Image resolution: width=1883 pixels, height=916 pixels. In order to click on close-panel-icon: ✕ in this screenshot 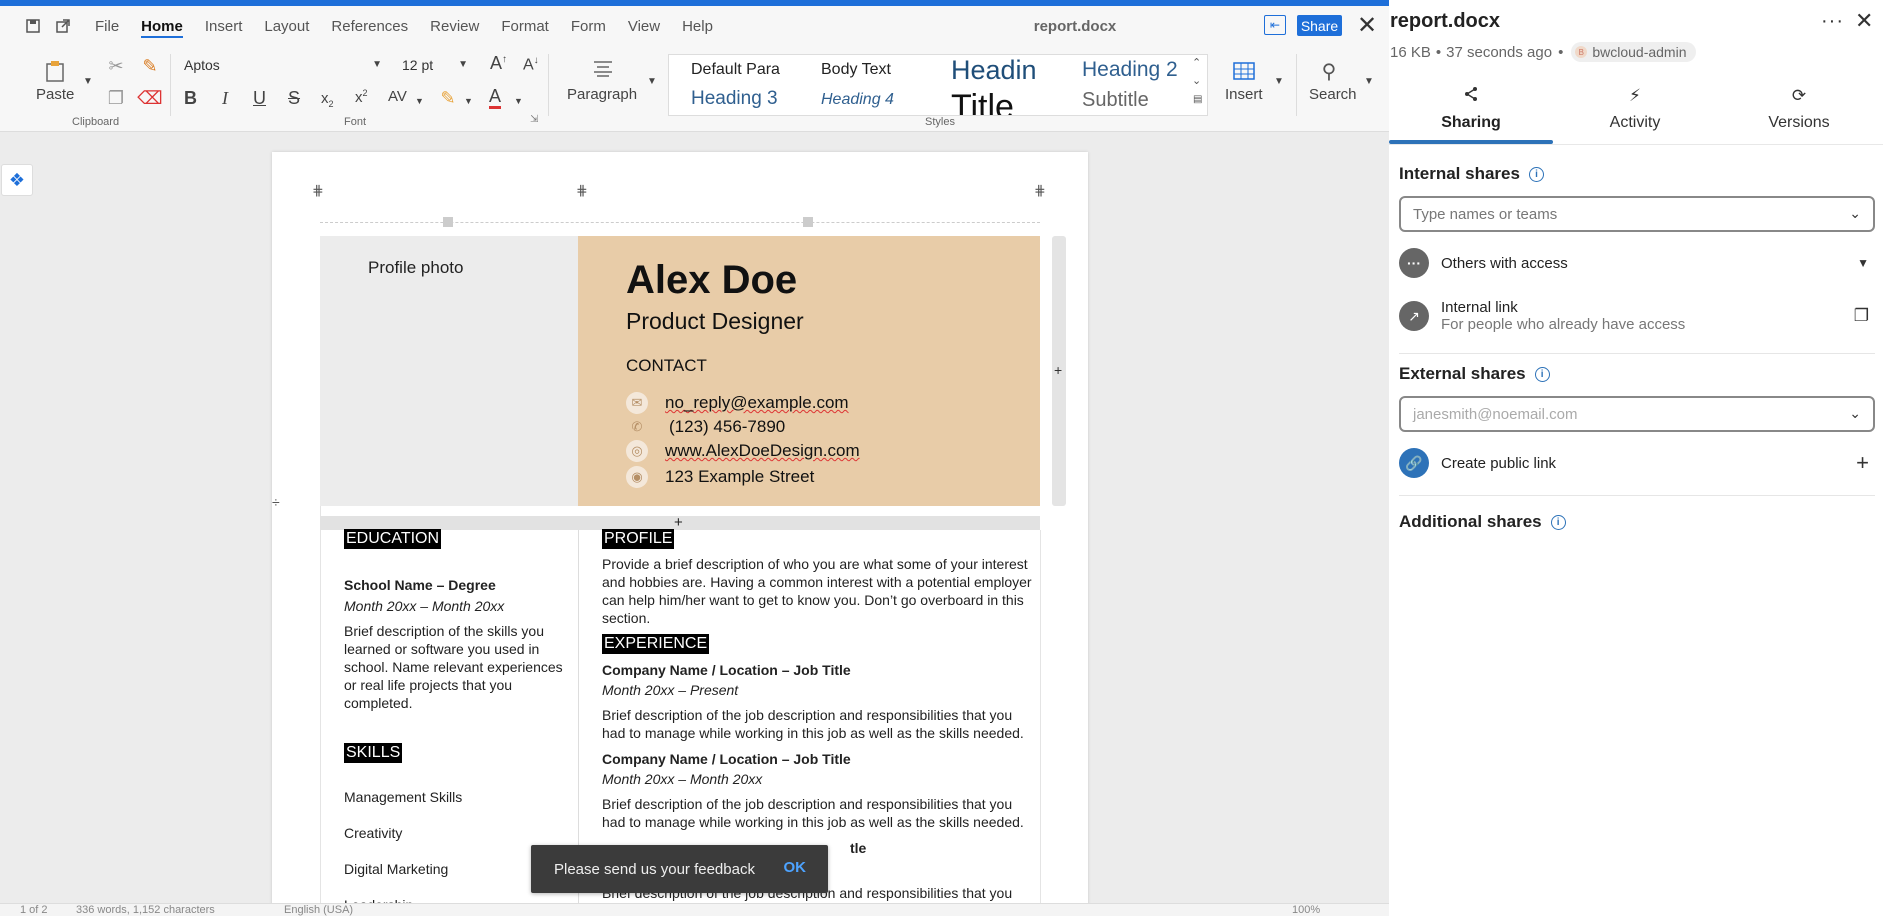, I will do `click(1864, 21)`.